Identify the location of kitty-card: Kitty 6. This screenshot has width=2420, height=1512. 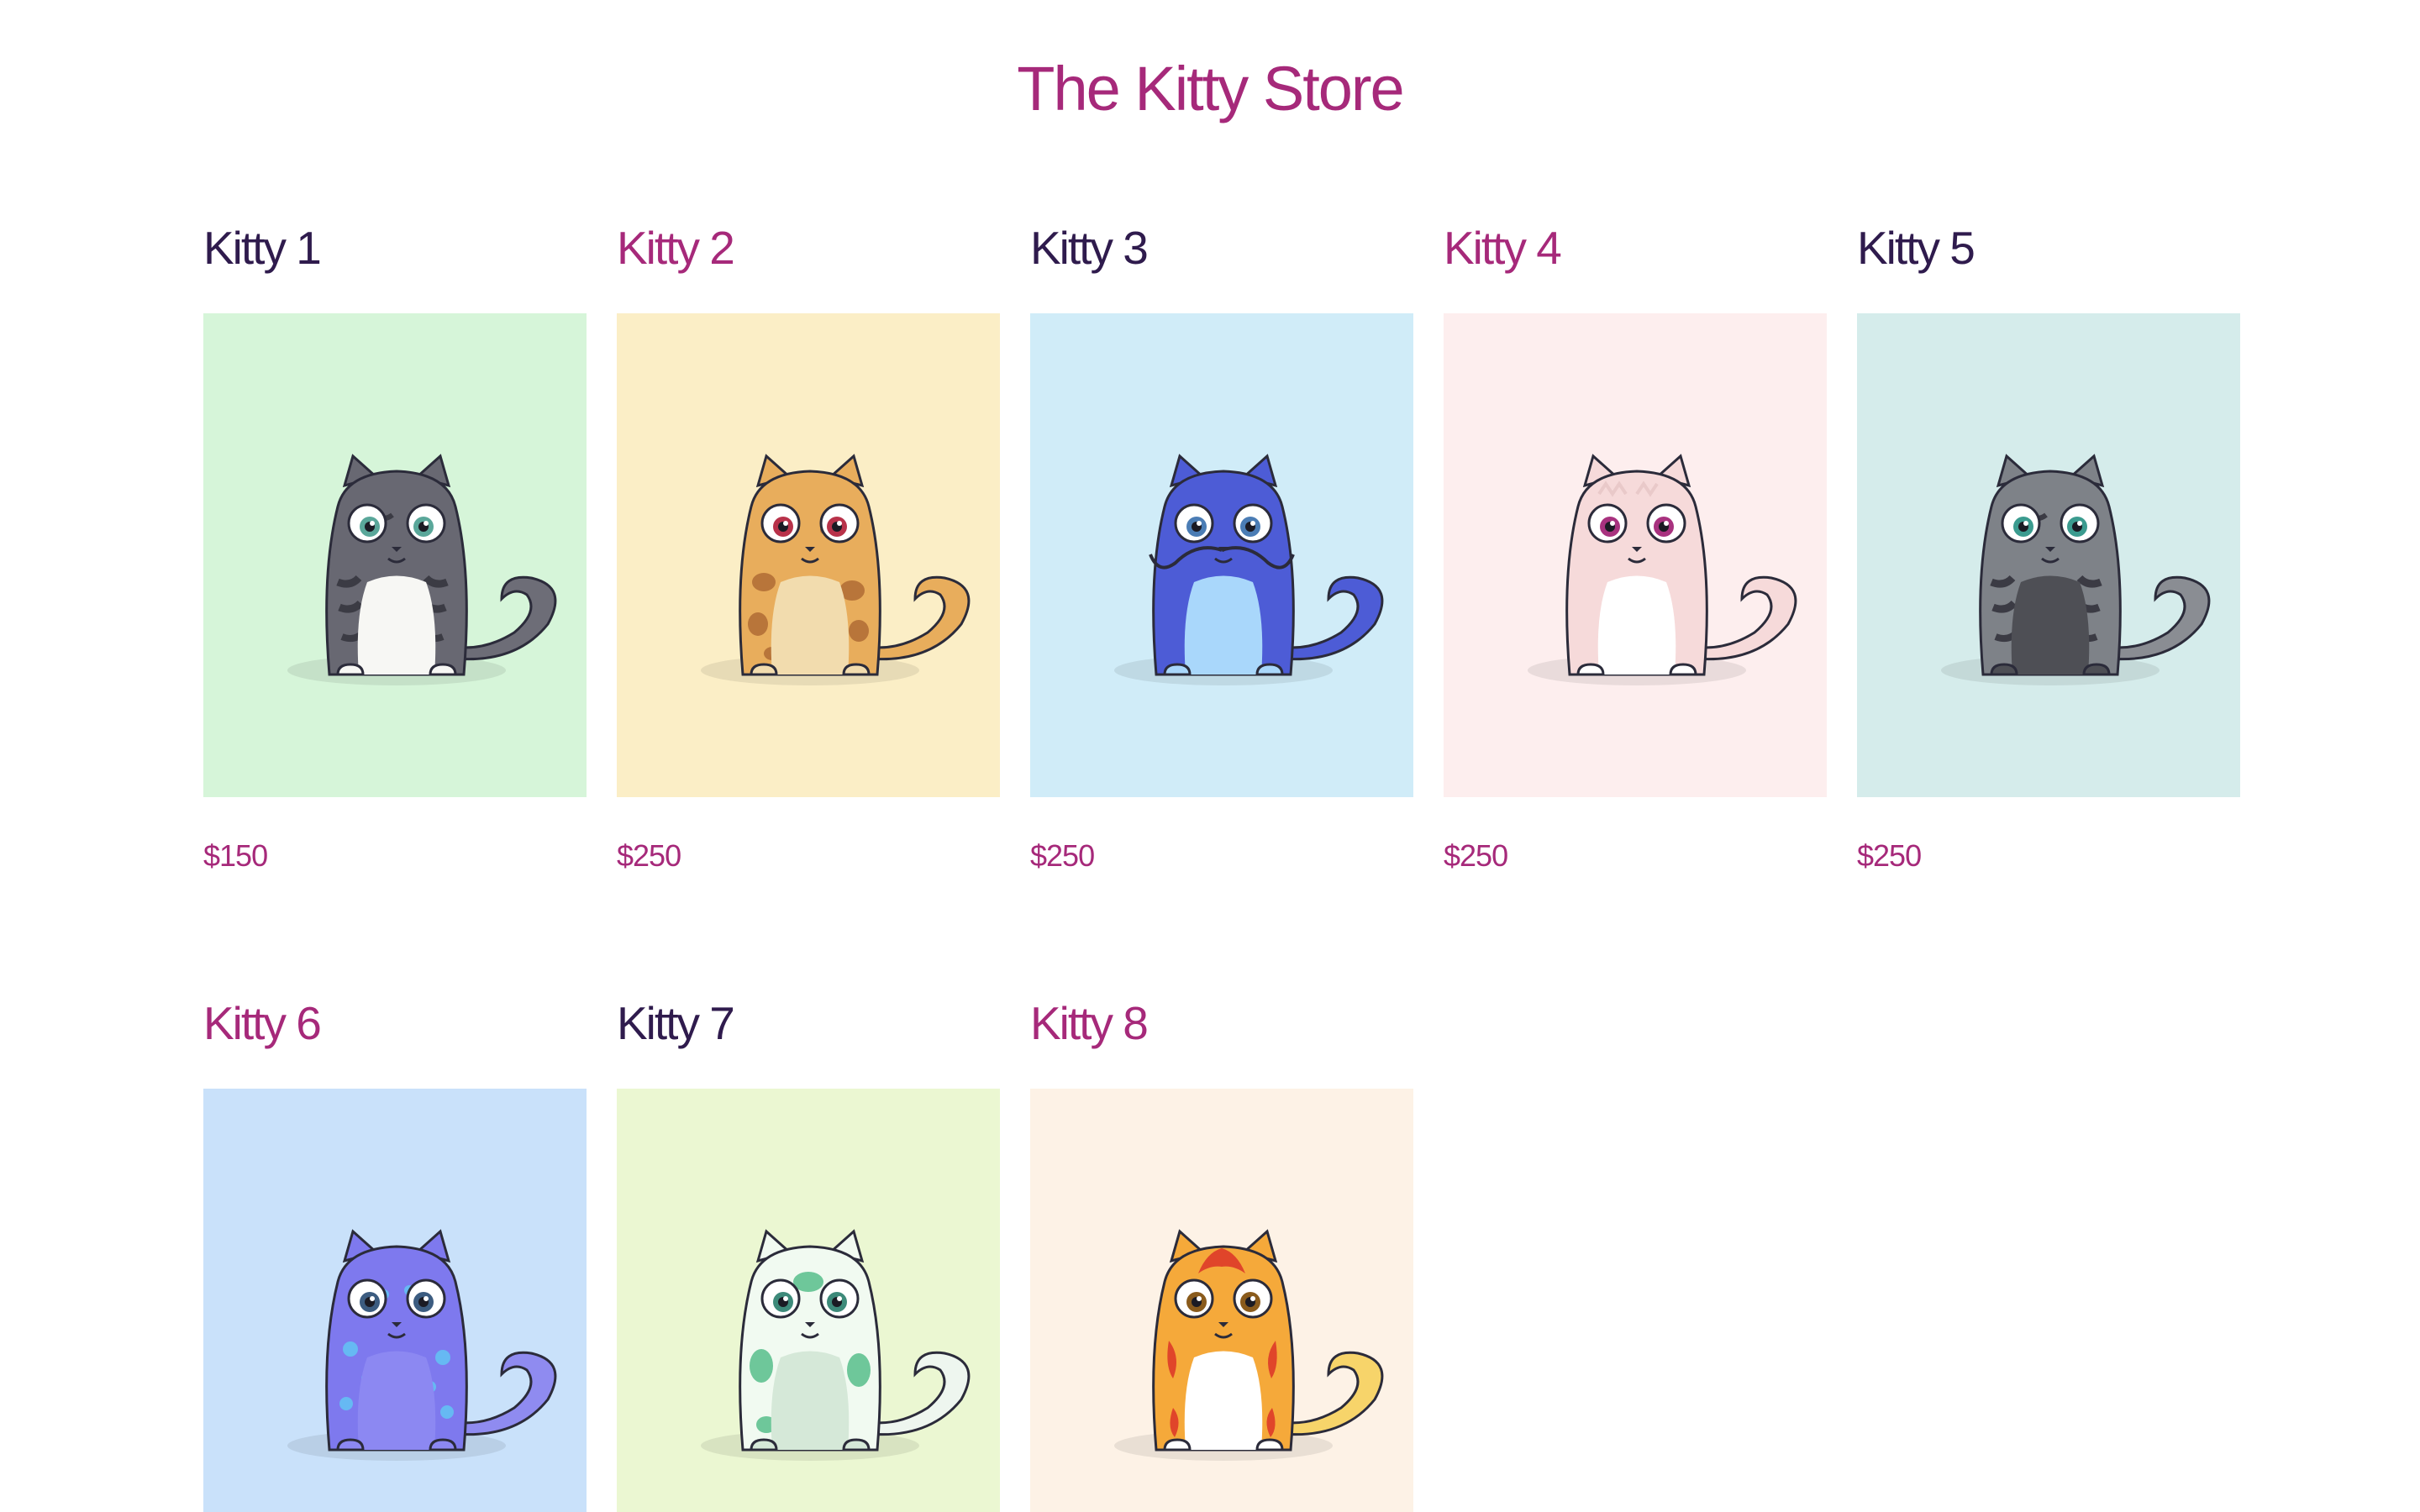
(395, 1253).